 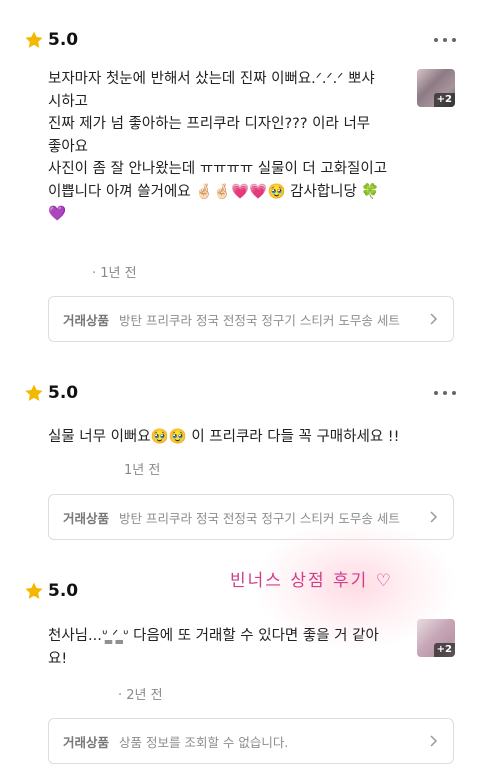 What do you see at coordinates (213, 647) in the screenshot?
I see `review-text: 천사님...ᐡ ̳ᐟ ̳ᐡ 다음에 또 거래할 수 있다면 좋을 거 같아요!` at bounding box center [213, 647].